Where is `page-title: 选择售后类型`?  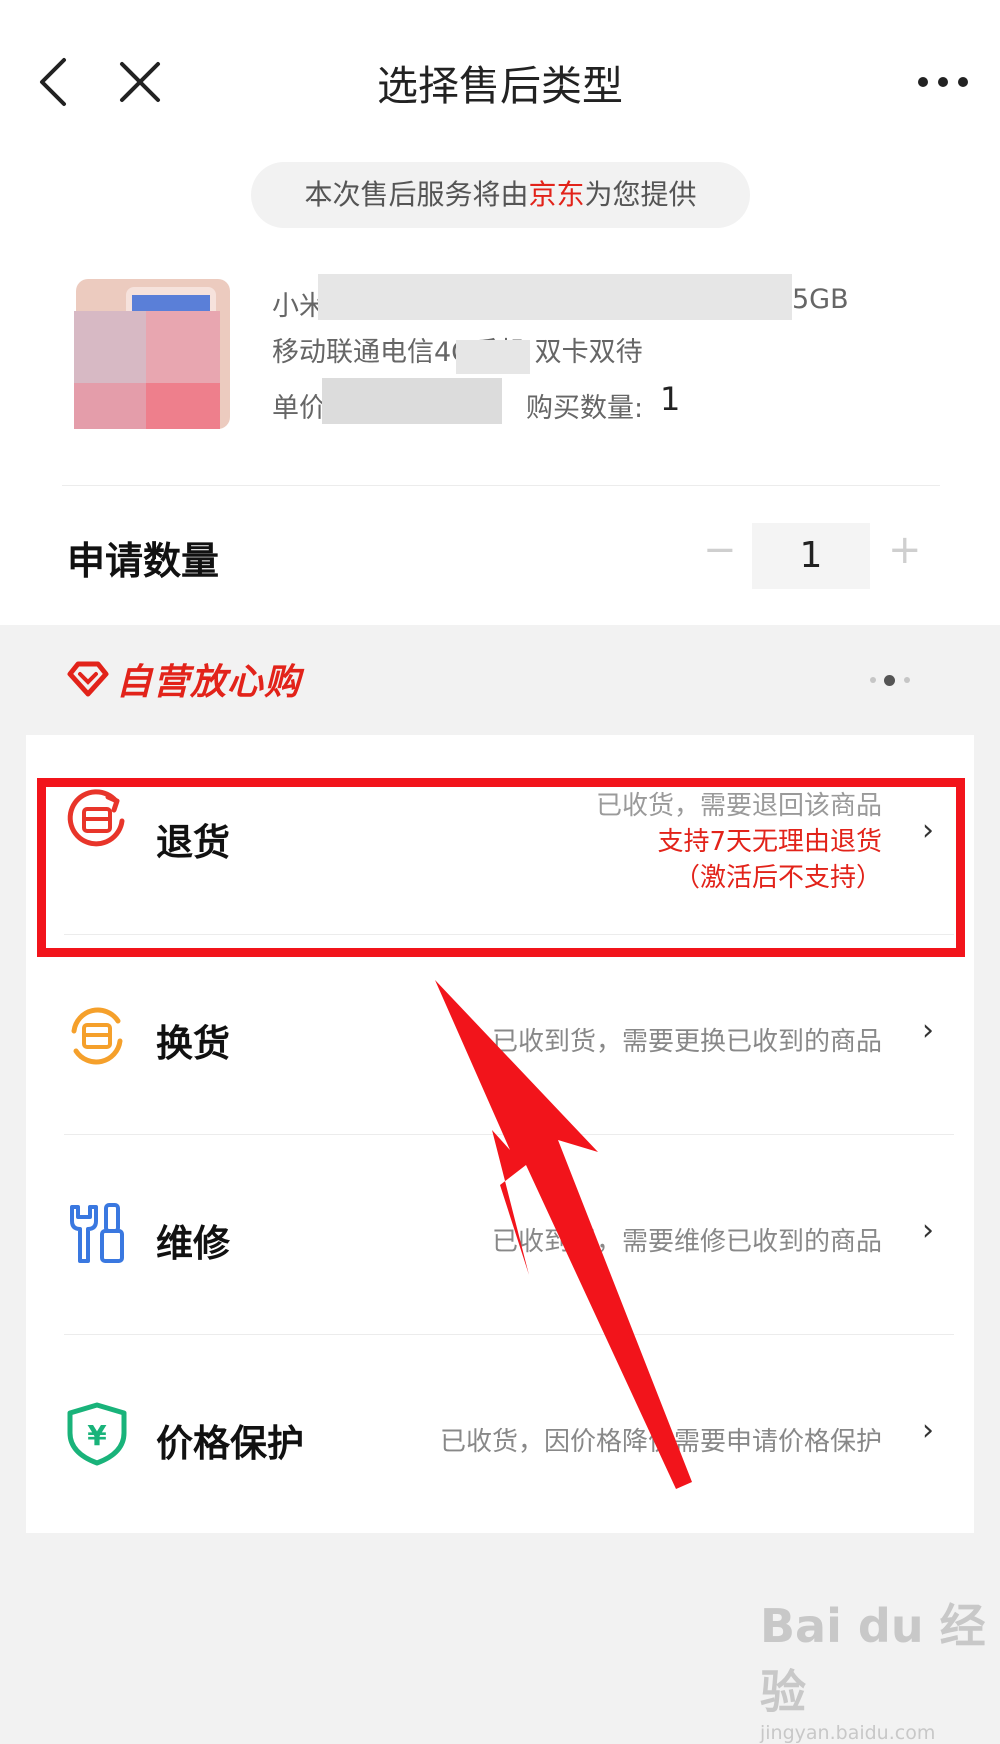 page-title: 选择售后类型 is located at coordinates (500, 86).